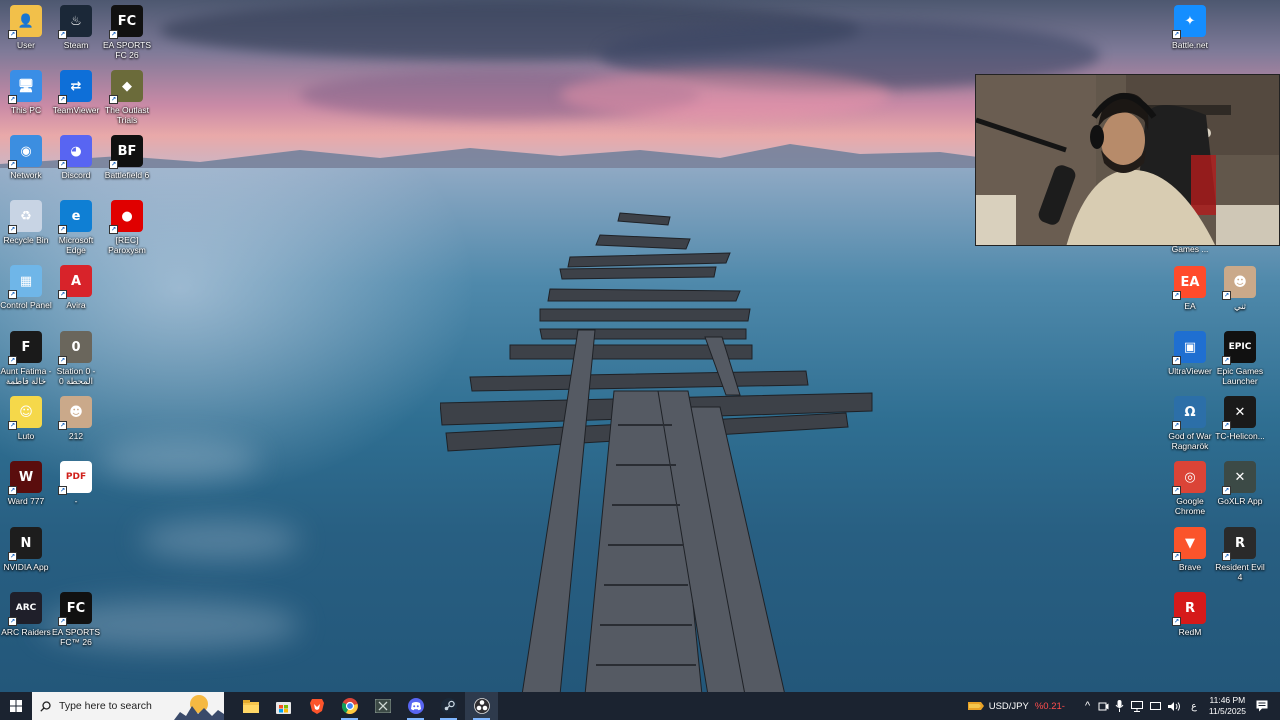 The width and height of the screenshot is (1280, 720). What do you see at coordinates (250, 706) in the screenshot?
I see `taskbar-file-explorer` at bounding box center [250, 706].